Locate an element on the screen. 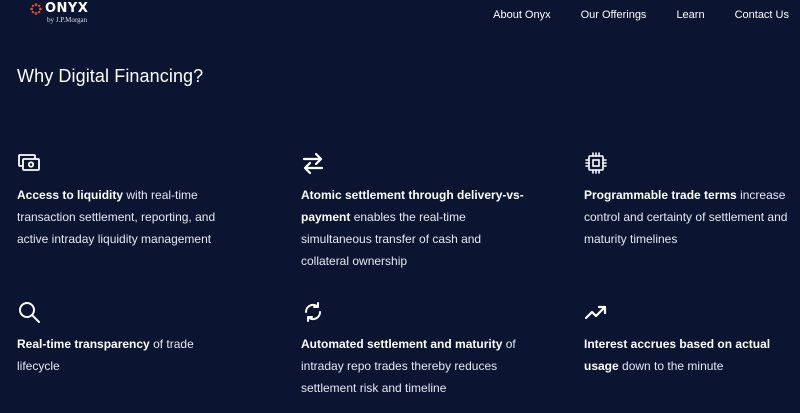  brand-name: ONYX is located at coordinates (67, 8).